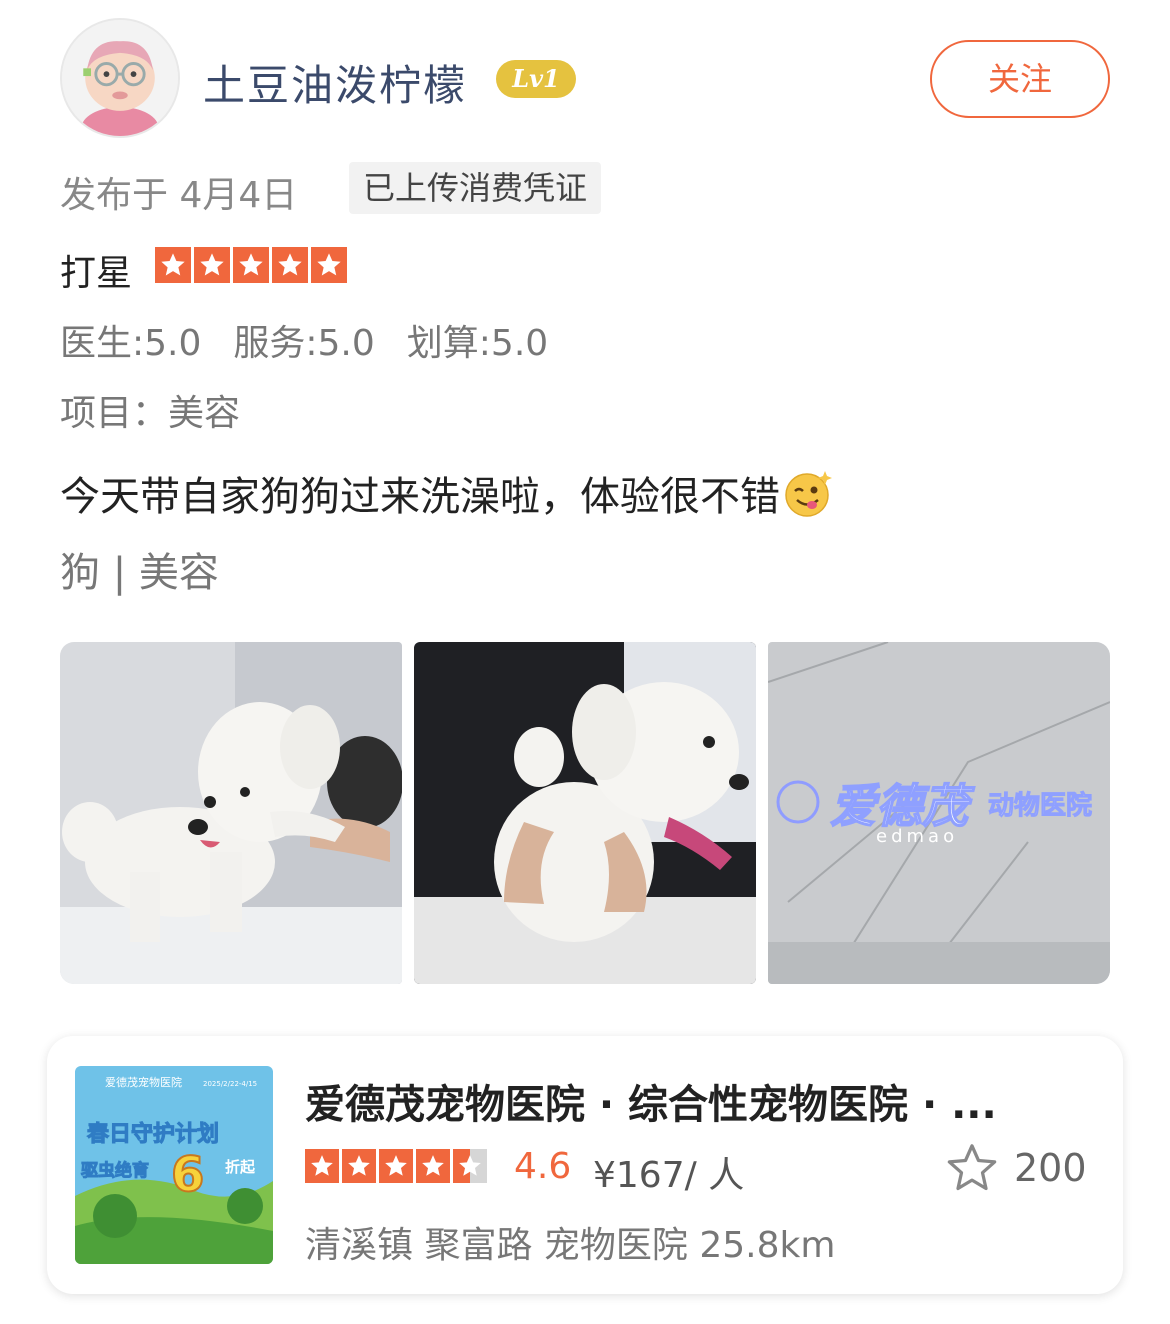  What do you see at coordinates (543, 1166) in the screenshot?
I see `shop-score: 4.6` at bounding box center [543, 1166].